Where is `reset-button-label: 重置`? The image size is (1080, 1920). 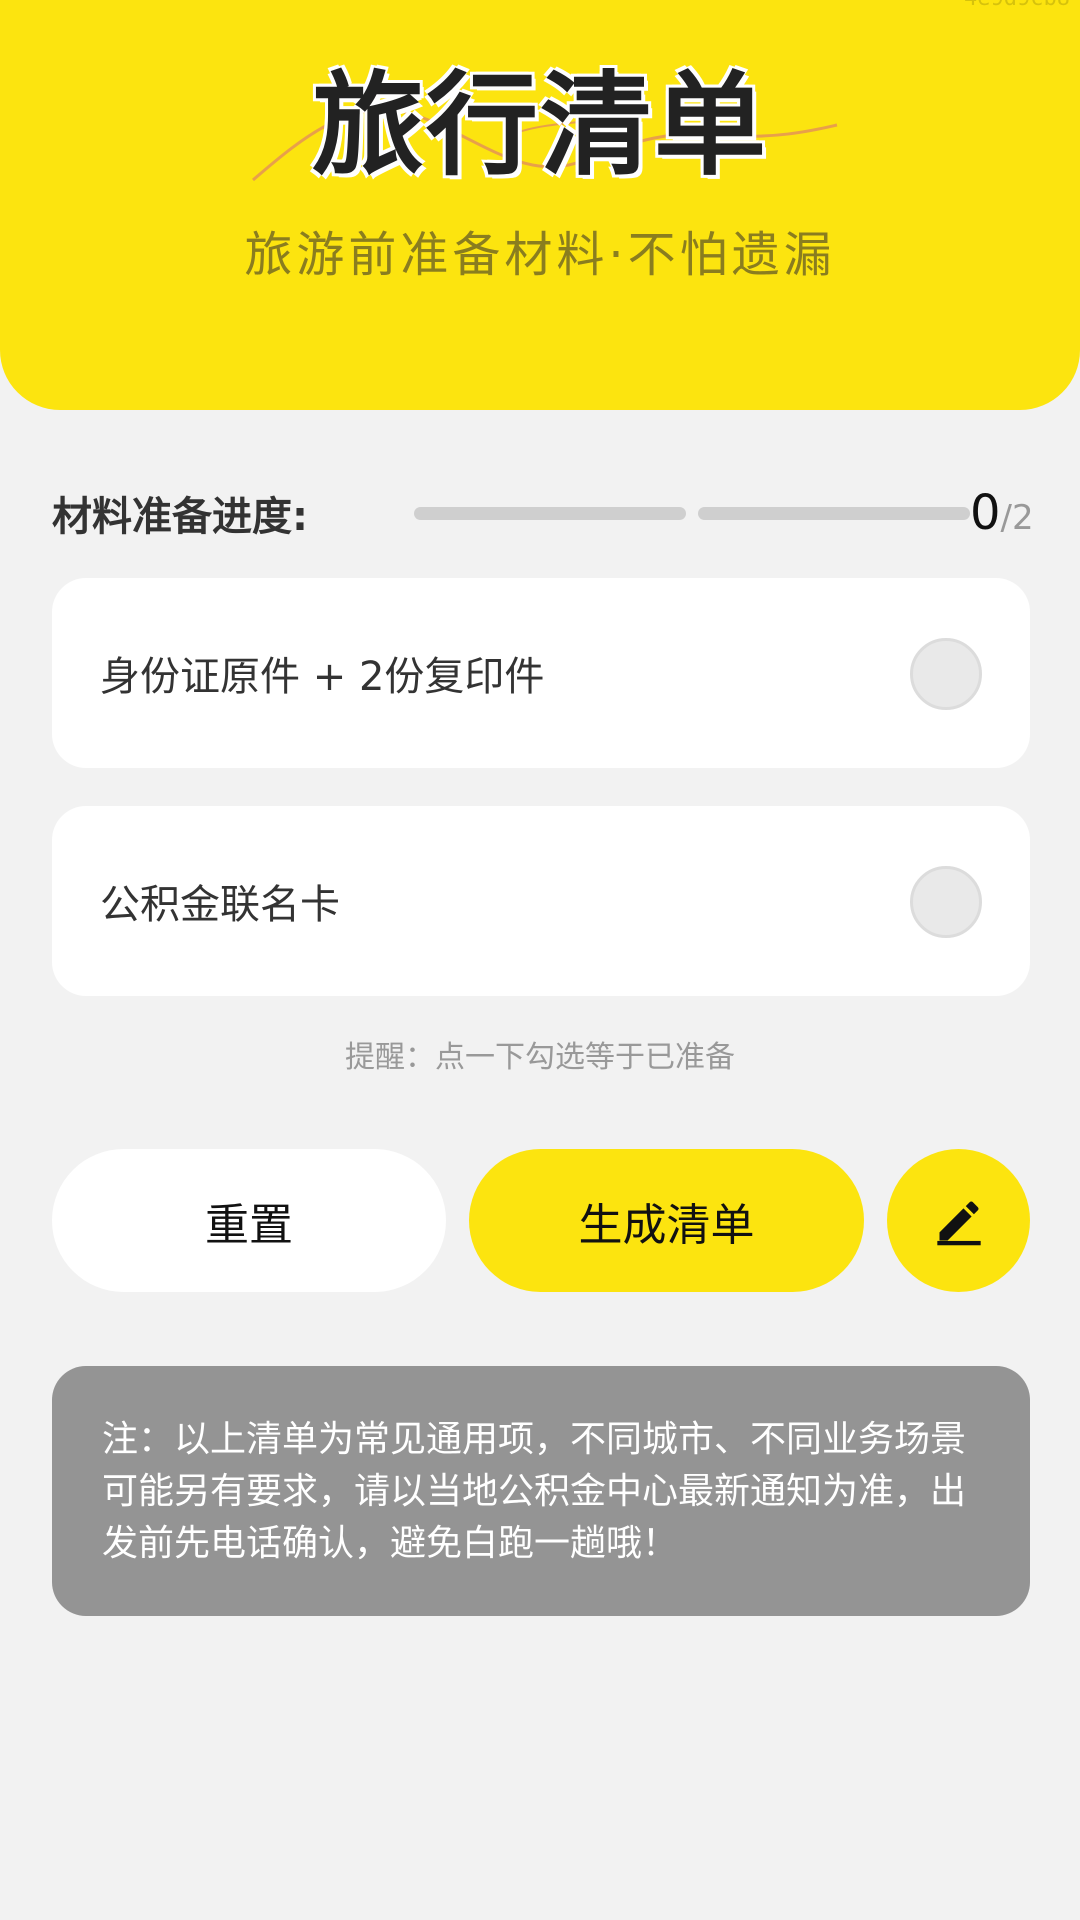 reset-button-label: 重置 is located at coordinates (249, 1225).